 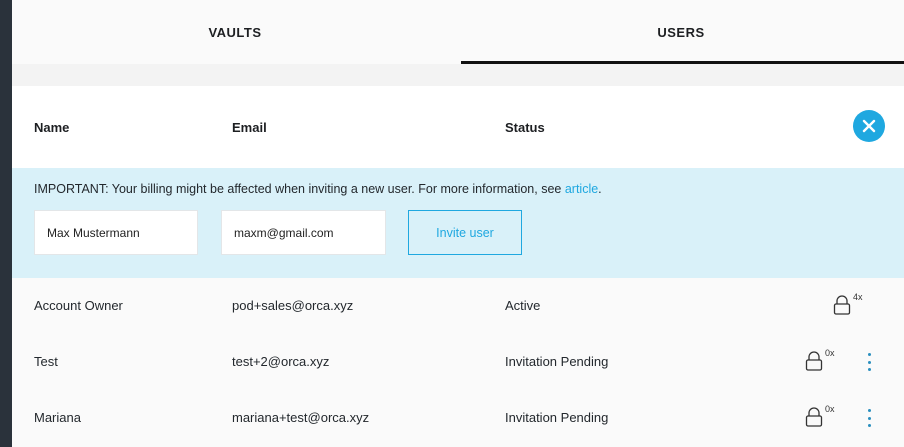 I want to click on column-header-email: Email, so click(x=249, y=127).